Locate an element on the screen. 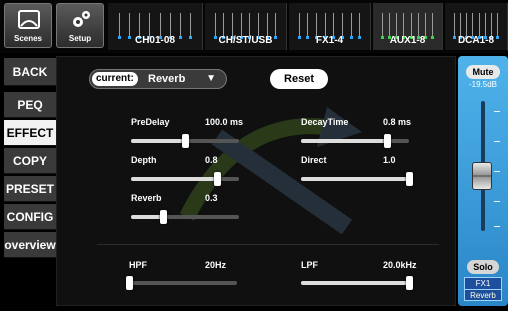 Image resolution: width=508 pixels, height=311 pixels. filter-slider-hpf is located at coordinates (181, 283).